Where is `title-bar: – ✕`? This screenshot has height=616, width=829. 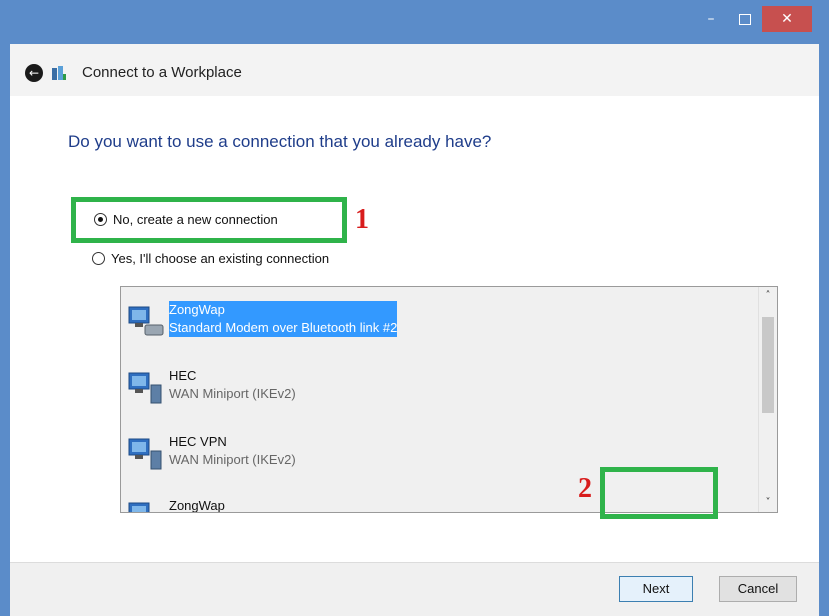 title-bar: – ✕ is located at coordinates (414, 22).